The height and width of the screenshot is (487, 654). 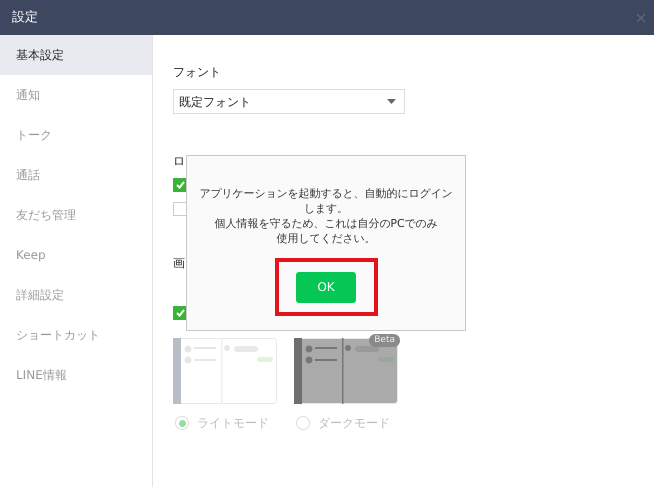 What do you see at coordinates (76, 335) in the screenshot?
I see `sidebar-item: ショートカット` at bounding box center [76, 335].